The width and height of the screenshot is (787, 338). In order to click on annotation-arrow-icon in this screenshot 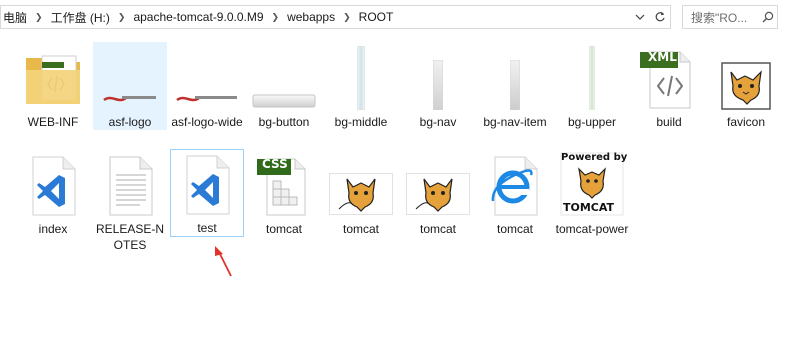, I will do `click(223, 261)`.